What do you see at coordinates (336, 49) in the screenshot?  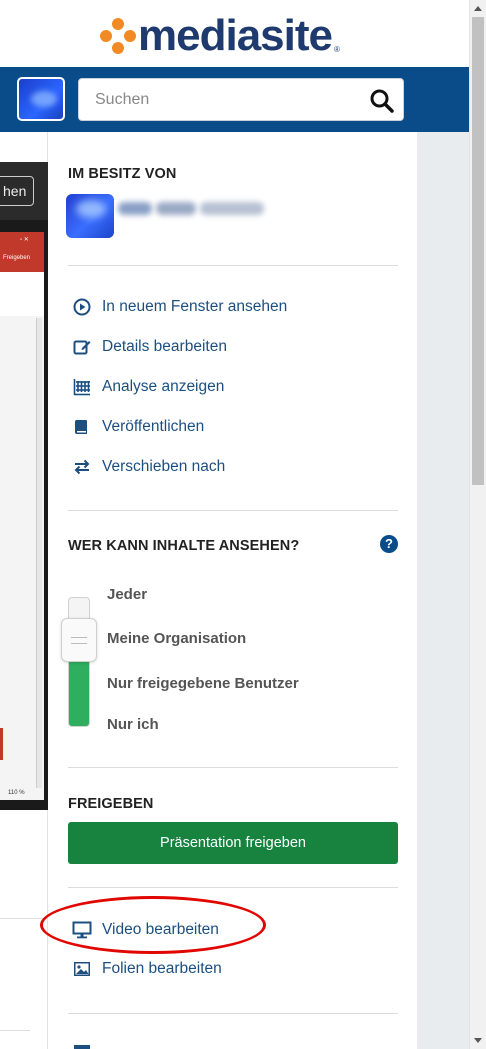 I see `trademark-symbol: ®` at bounding box center [336, 49].